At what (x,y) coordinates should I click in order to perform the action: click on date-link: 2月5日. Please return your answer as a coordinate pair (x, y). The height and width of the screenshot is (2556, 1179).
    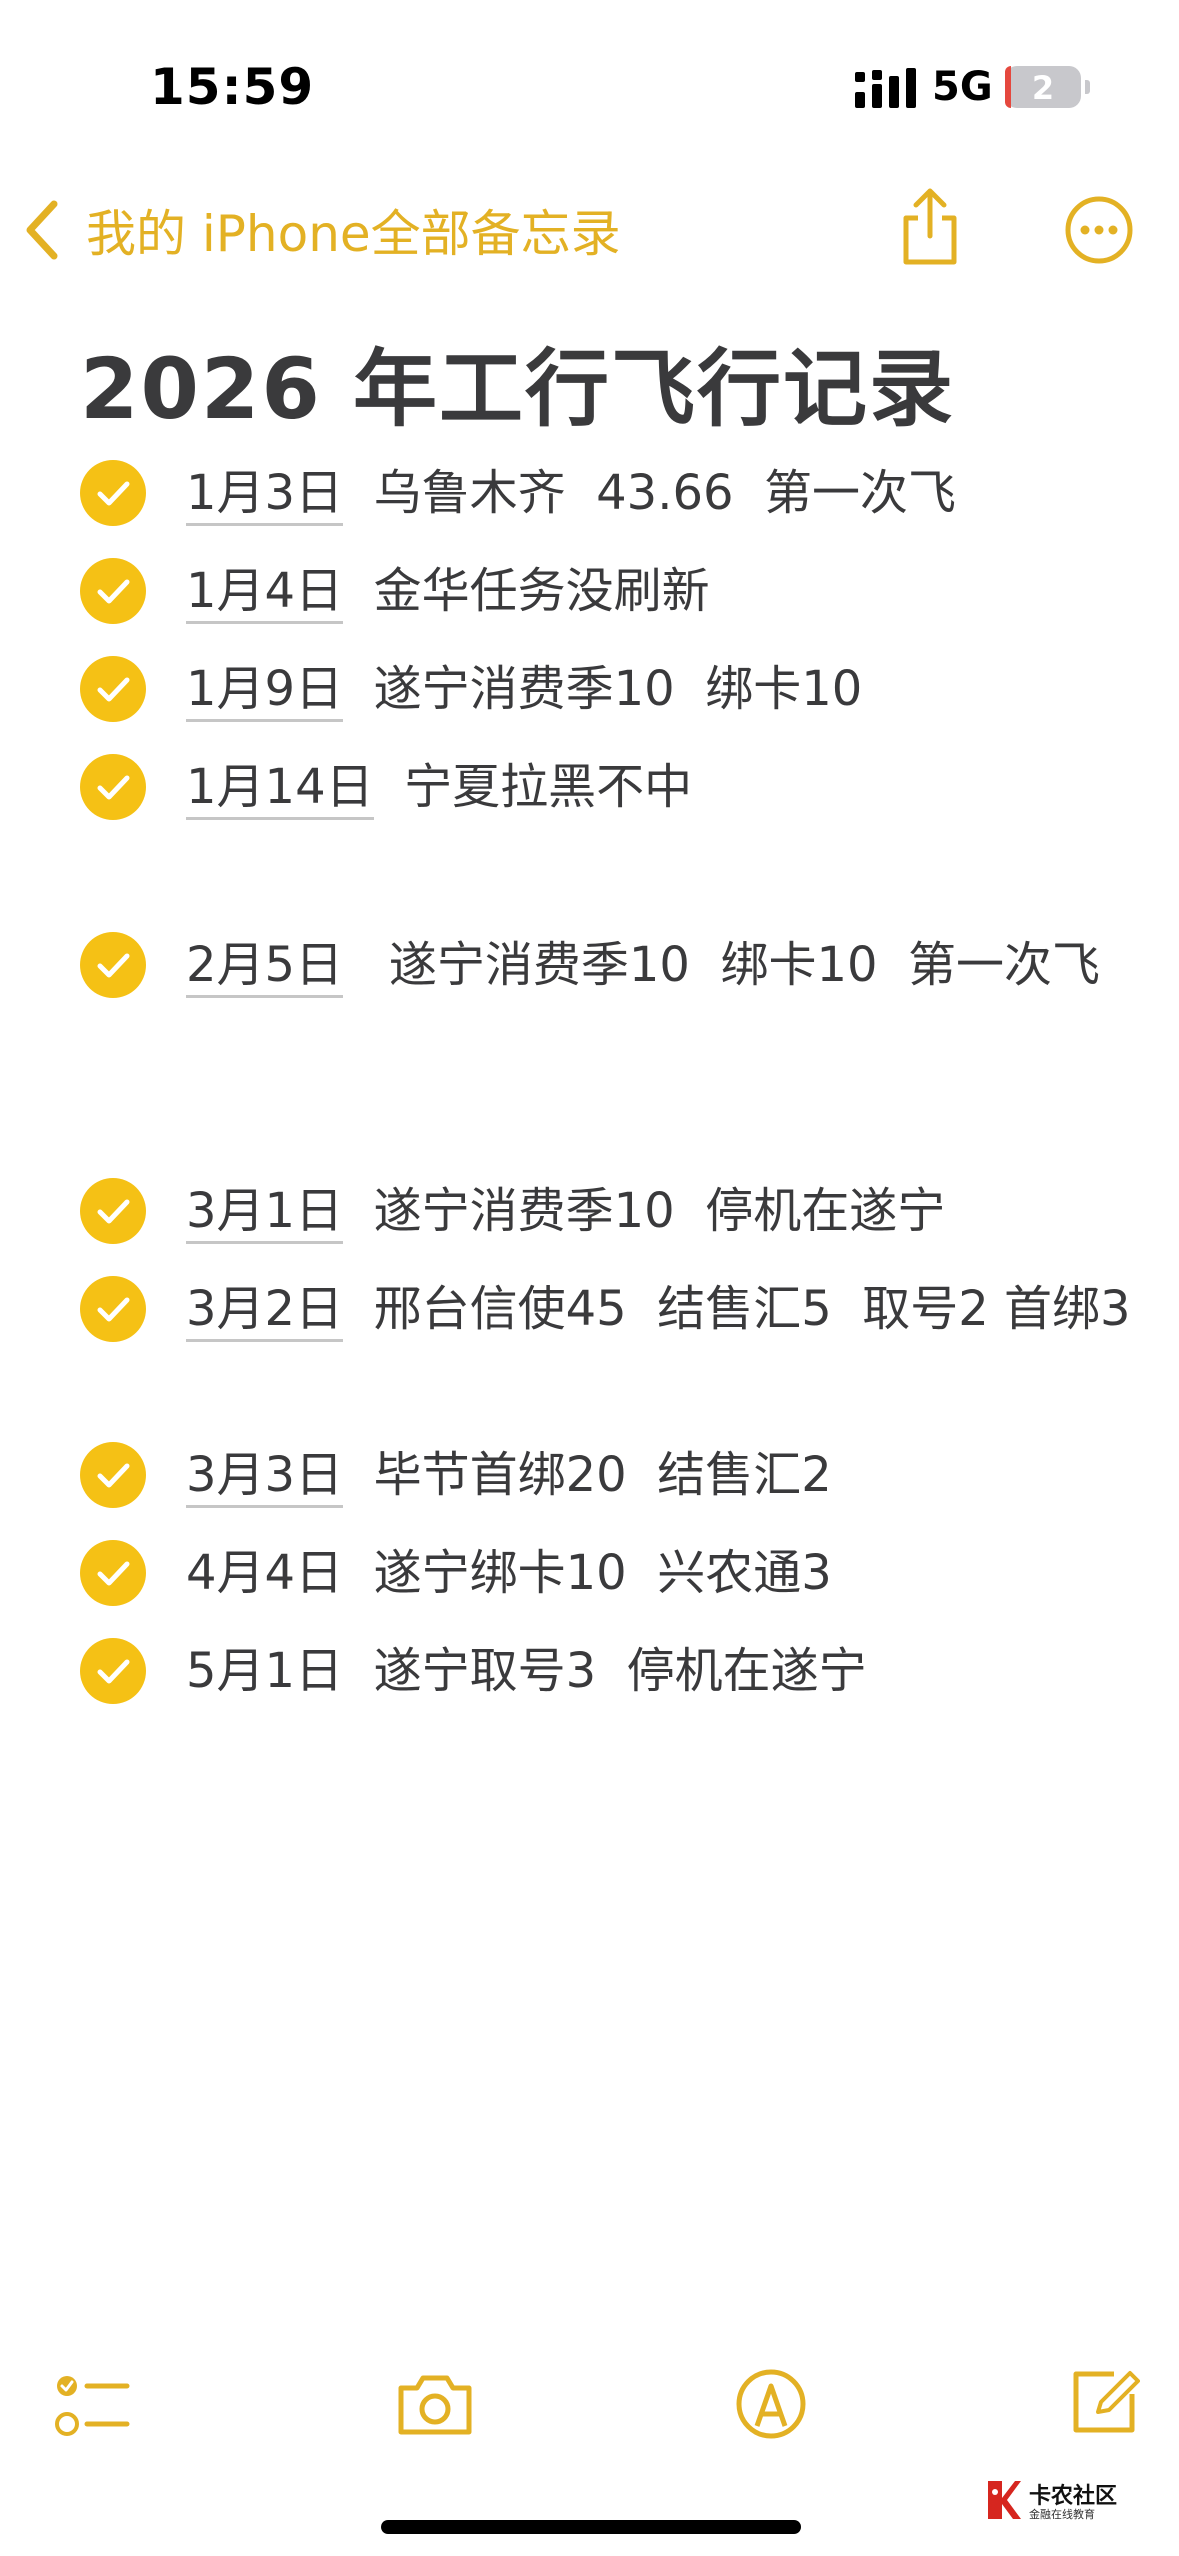
    Looking at the image, I should click on (265, 967).